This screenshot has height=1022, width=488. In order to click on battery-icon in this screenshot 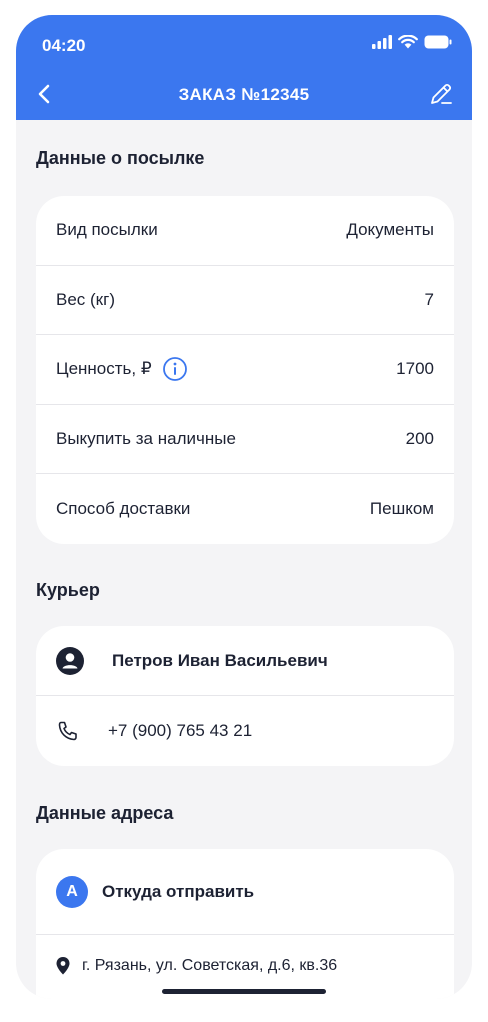, I will do `click(438, 42)`.